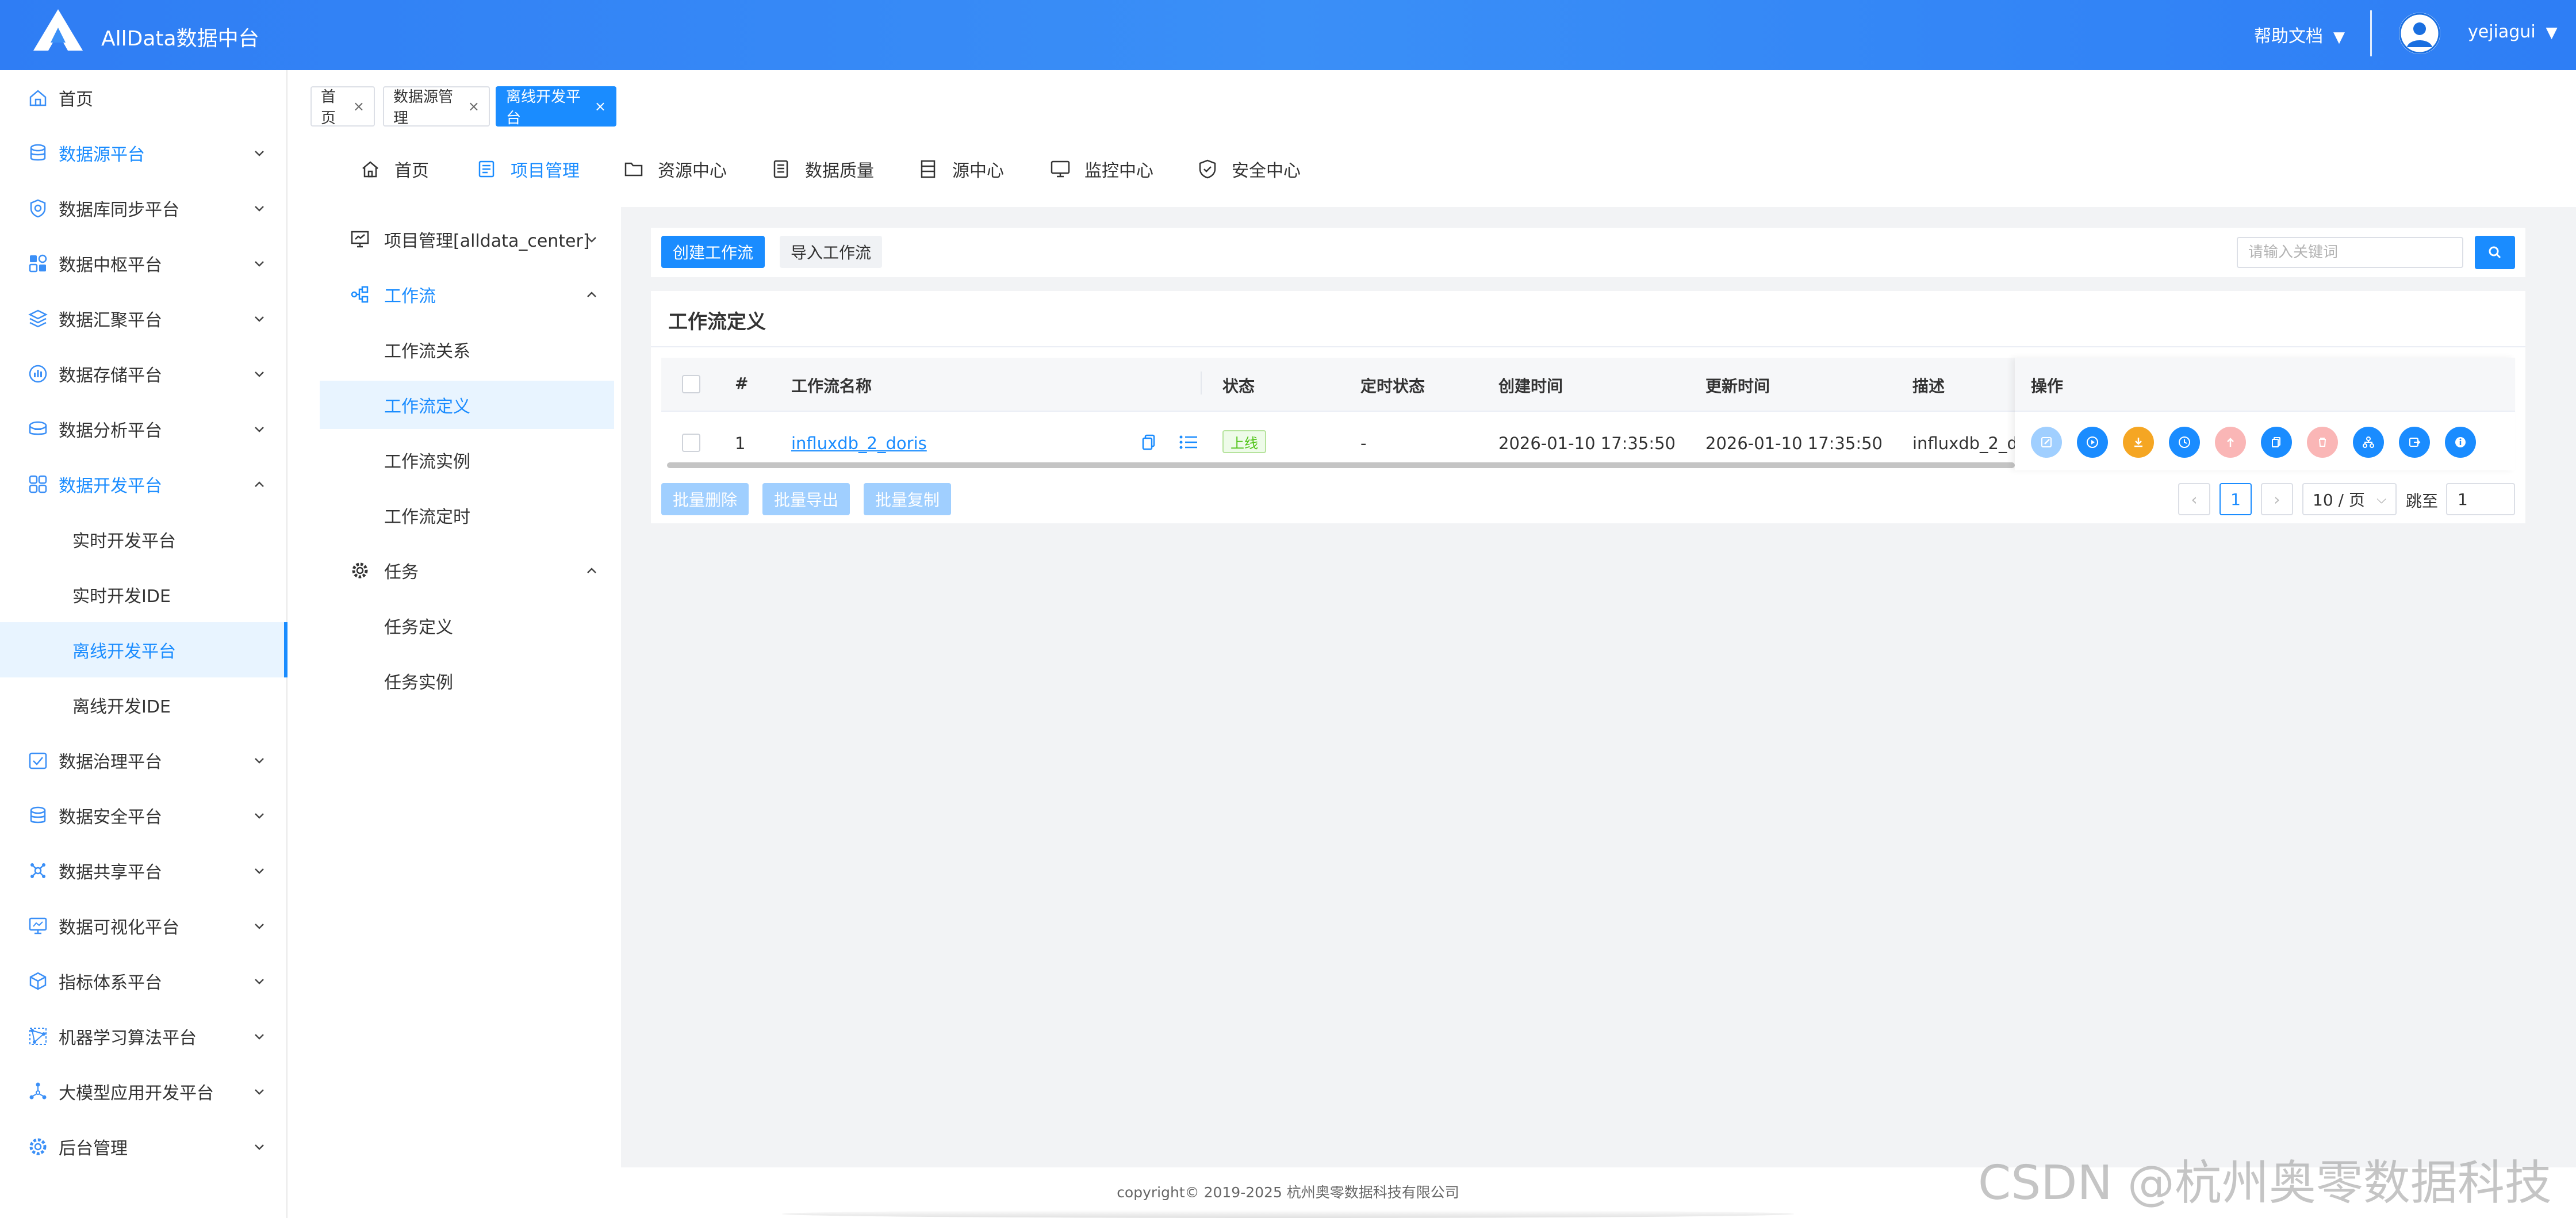 This screenshot has width=2576, height=1218. I want to click on sidebar-item-label: 离线开发IDE, so click(121, 707).